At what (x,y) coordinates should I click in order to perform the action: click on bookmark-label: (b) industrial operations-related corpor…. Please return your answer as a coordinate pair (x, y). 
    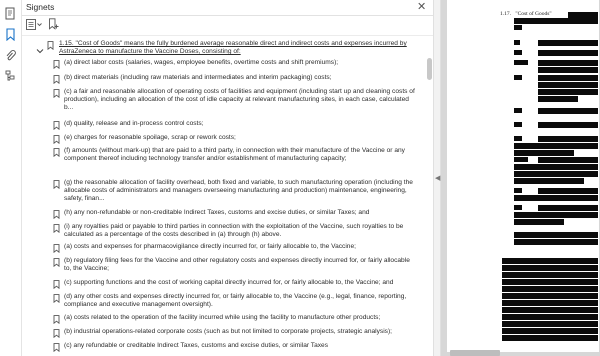
    Looking at the image, I should click on (240, 332).